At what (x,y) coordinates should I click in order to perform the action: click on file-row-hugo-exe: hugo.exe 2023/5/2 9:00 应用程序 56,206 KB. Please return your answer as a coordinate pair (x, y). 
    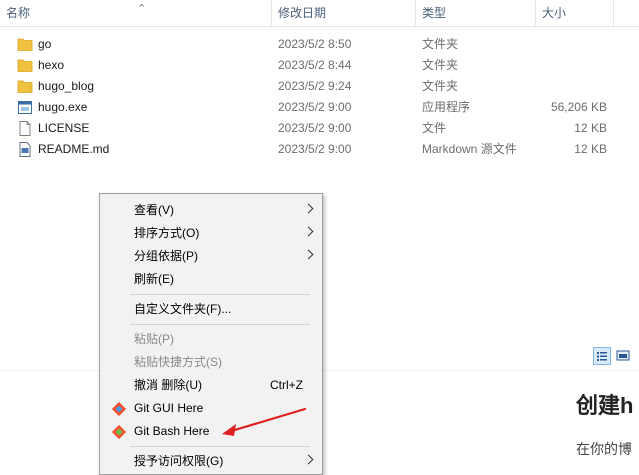
    Looking at the image, I should click on (319, 107).